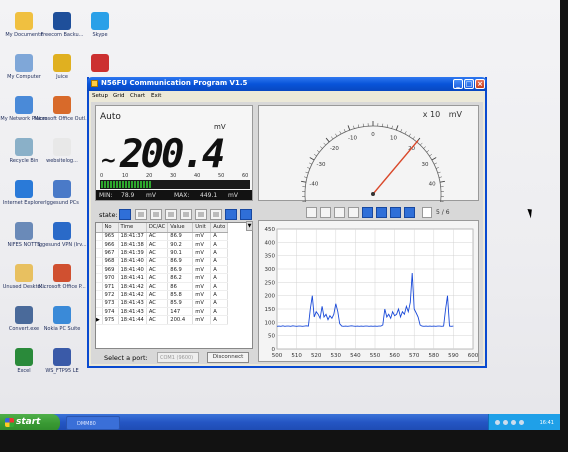  I want to click on edit-icon, so click(186, 214).